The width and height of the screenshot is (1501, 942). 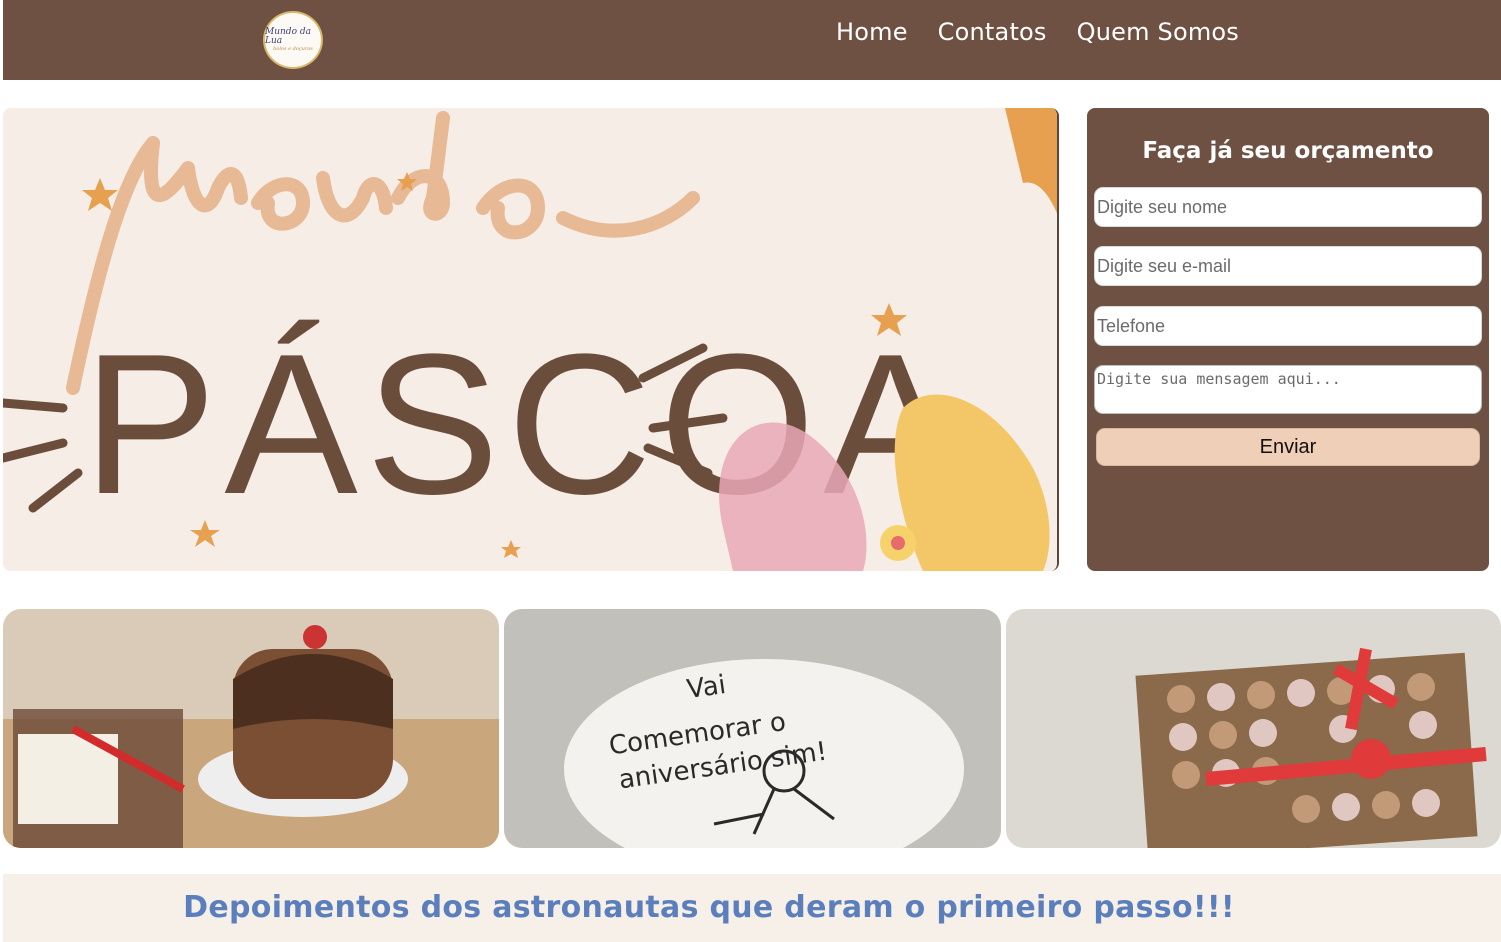 What do you see at coordinates (992, 32) in the screenshot?
I see `nav-contatos: Contatos` at bounding box center [992, 32].